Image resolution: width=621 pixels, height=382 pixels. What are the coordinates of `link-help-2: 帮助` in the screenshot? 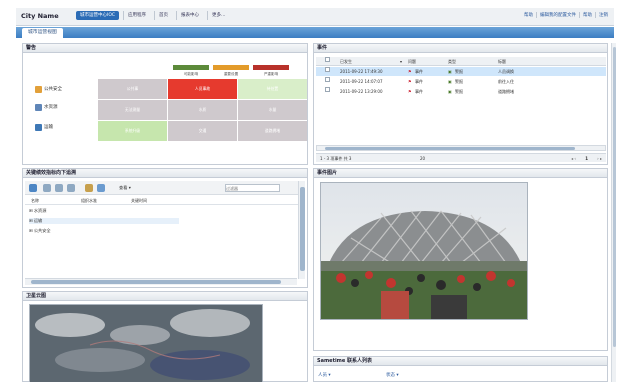 It's located at (585, 15).